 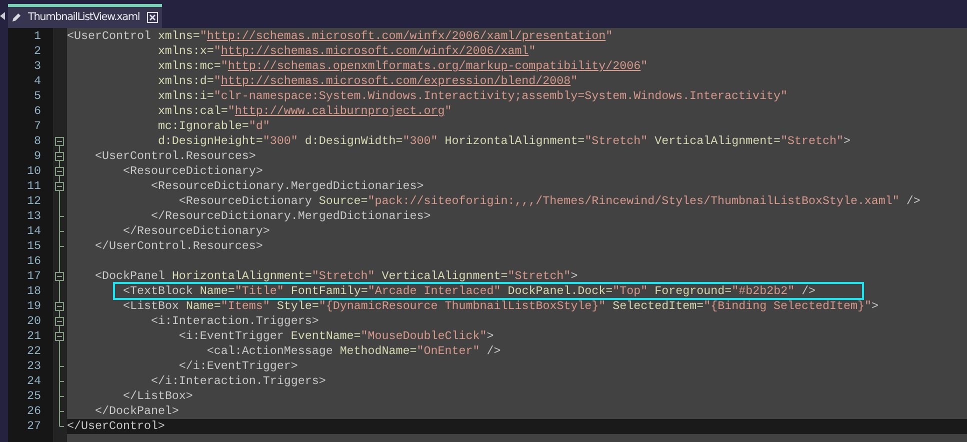 I want to click on line-number: 16, so click(x=34, y=261).